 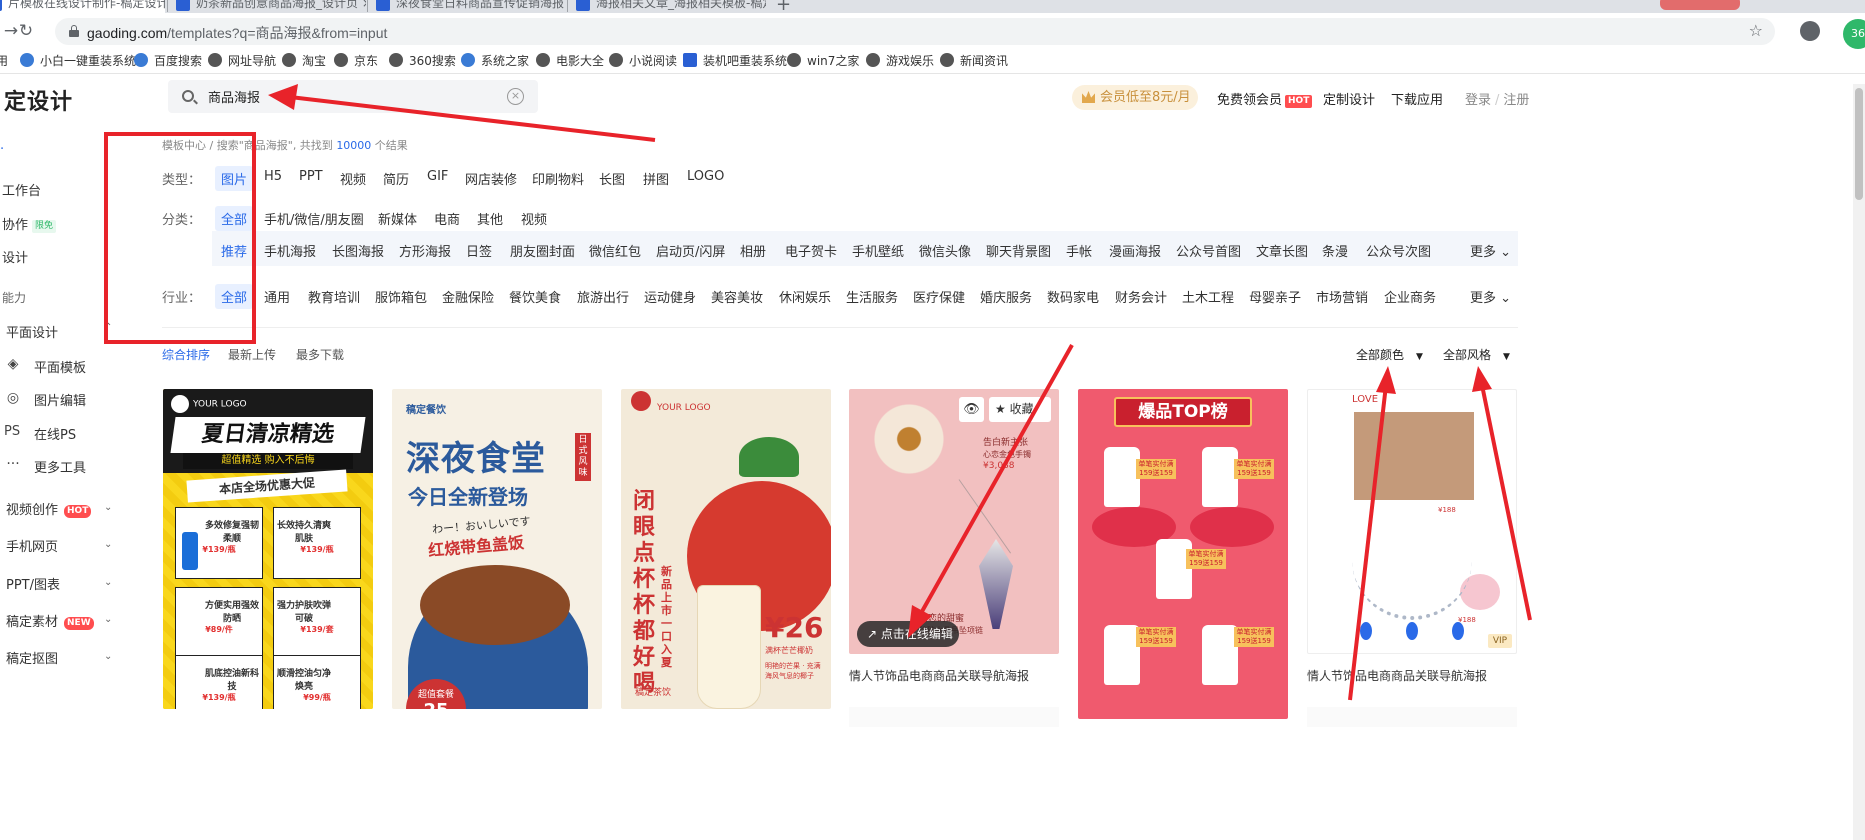 What do you see at coordinates (900, 60) in the screenshot?
I see `bookmark-item: 游戏娱乐` at bounding box center [900, 60].